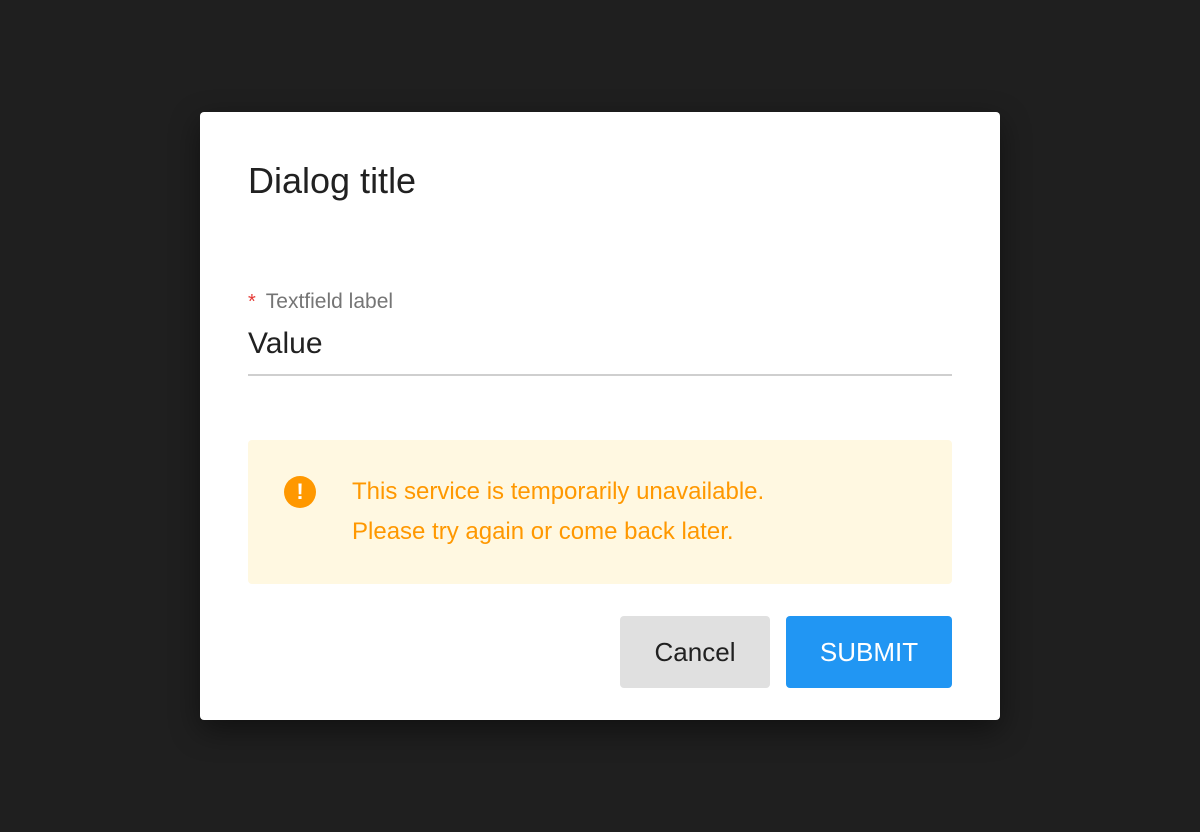 The width and height of the screenshot is (1200, 832). I want to click on submit-button: SUBMIT, so click(869, 652).